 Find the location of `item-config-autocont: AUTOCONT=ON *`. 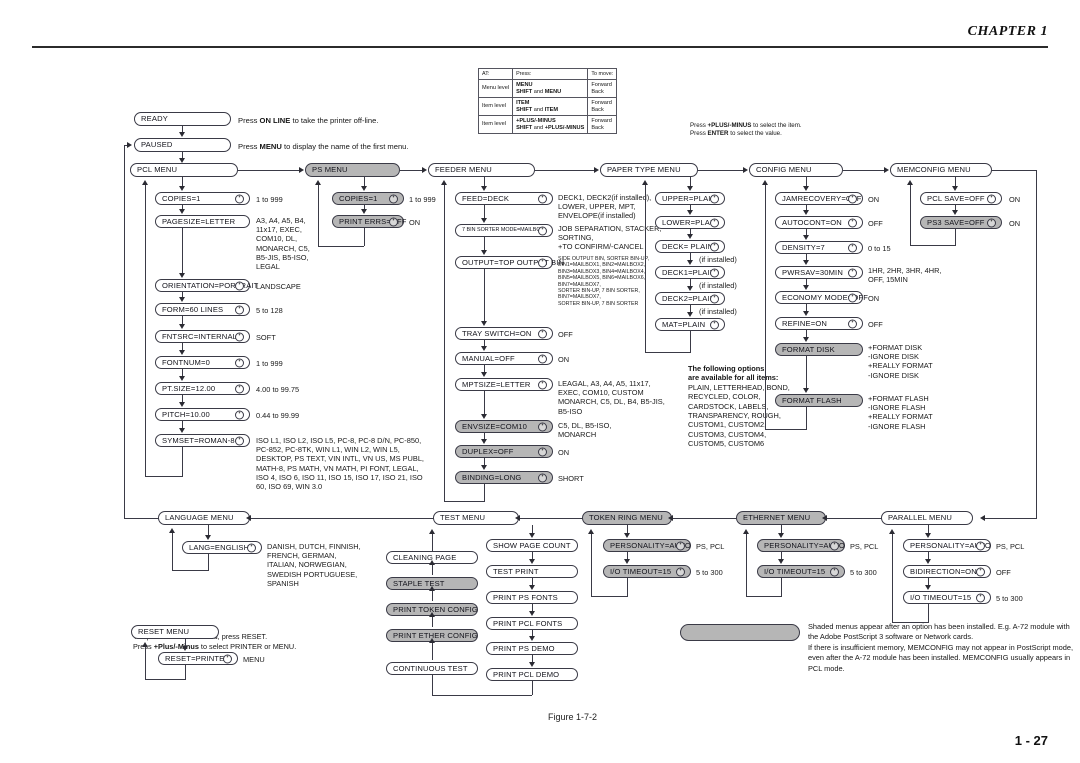

item-config-autocont: AUTOCONT=ON * is located at coordinates (819, 222).